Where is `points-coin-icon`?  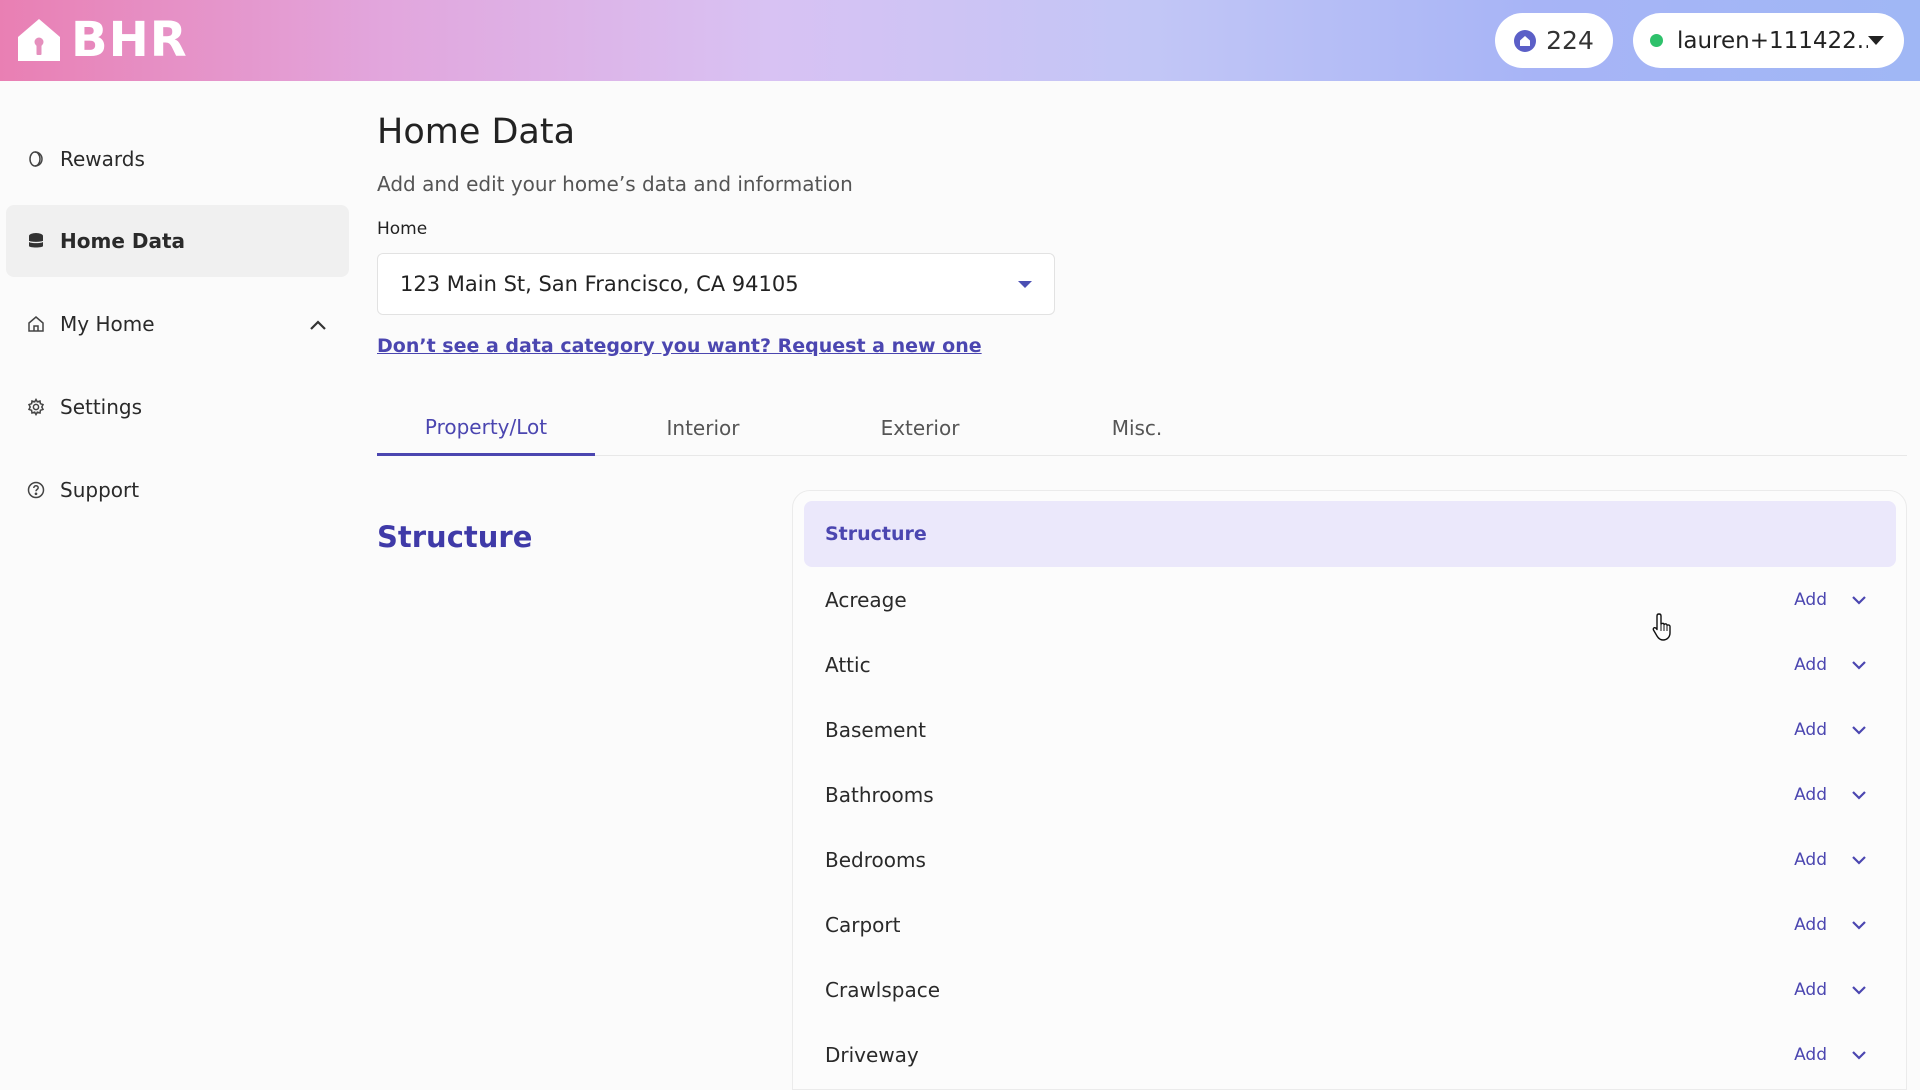
points-coin-icon is located at coordinates (1525, 40).